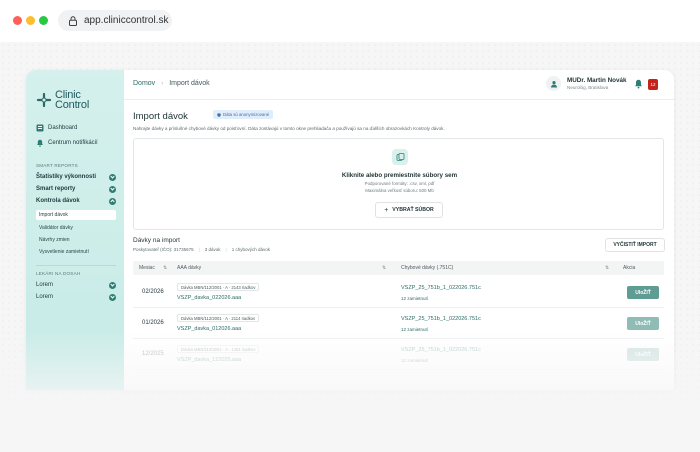  I want to click on user-icon, so click(553, 83).